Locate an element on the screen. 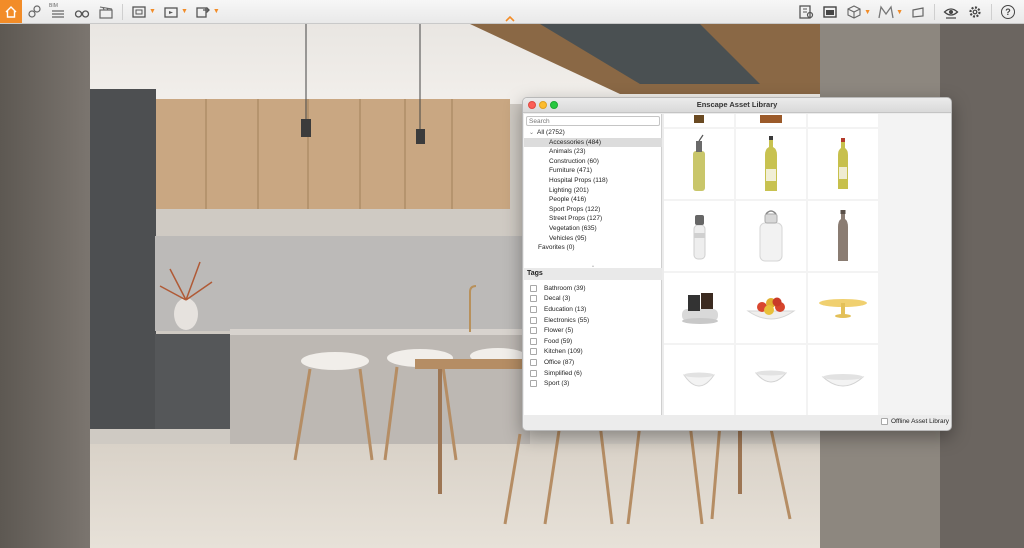 This screenshot has height=548, width=1024. asset-tile-cake-stand is located at coordinates (843, 308).